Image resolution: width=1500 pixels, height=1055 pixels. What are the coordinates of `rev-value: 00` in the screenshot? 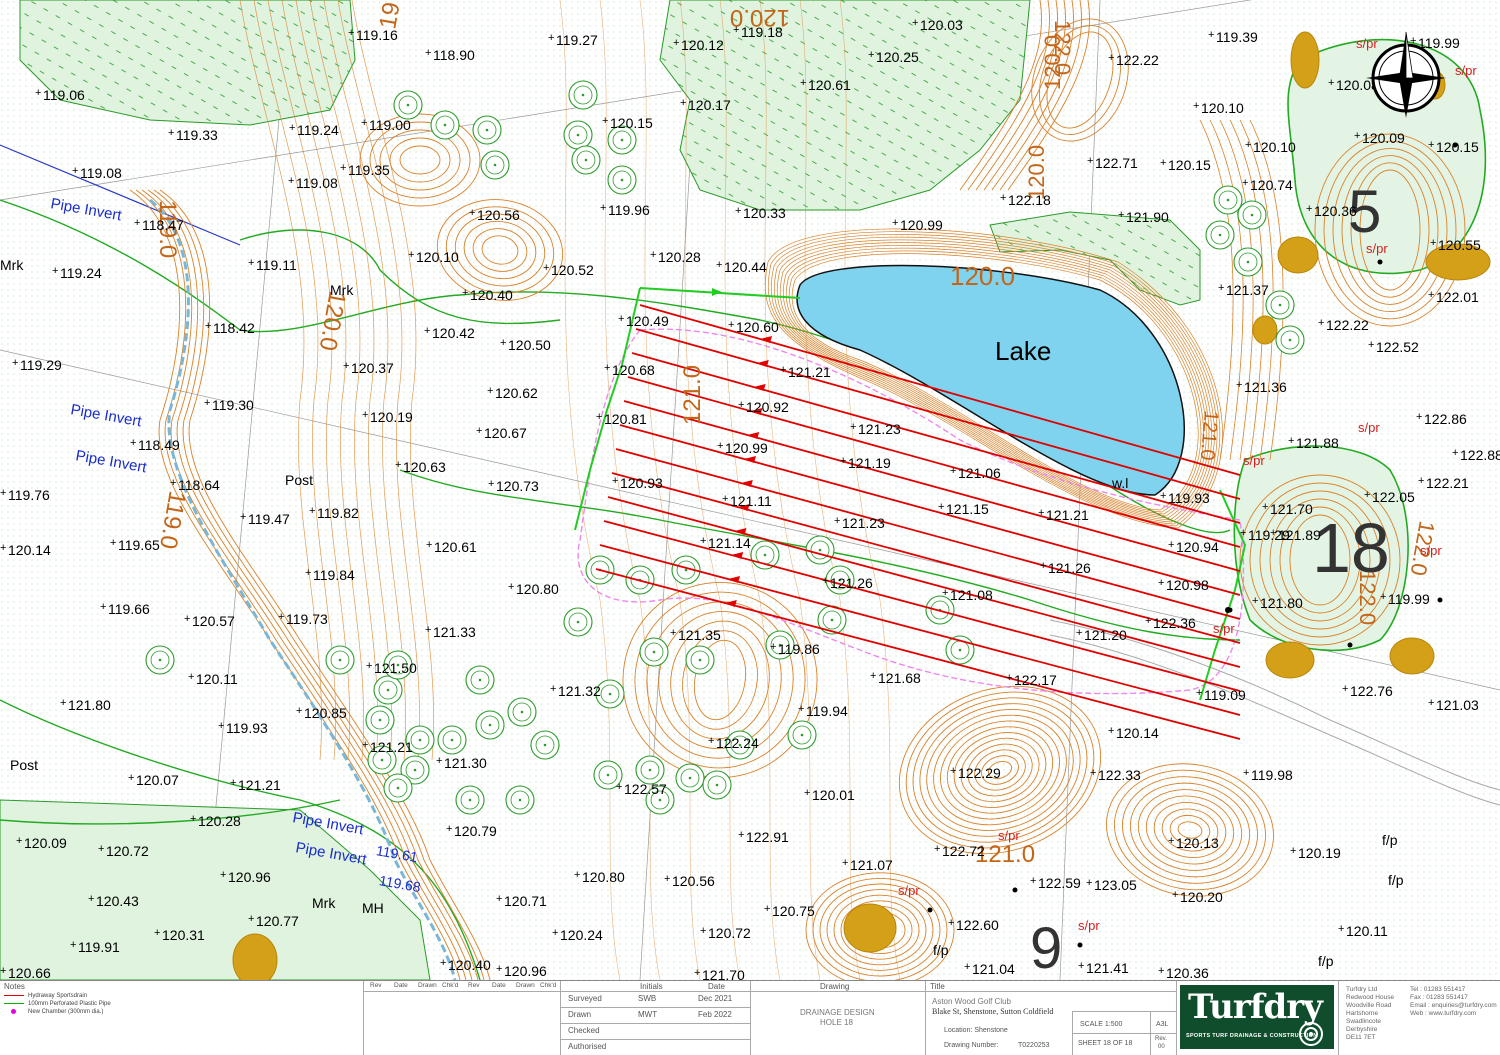 It's located at (1161, 1047).